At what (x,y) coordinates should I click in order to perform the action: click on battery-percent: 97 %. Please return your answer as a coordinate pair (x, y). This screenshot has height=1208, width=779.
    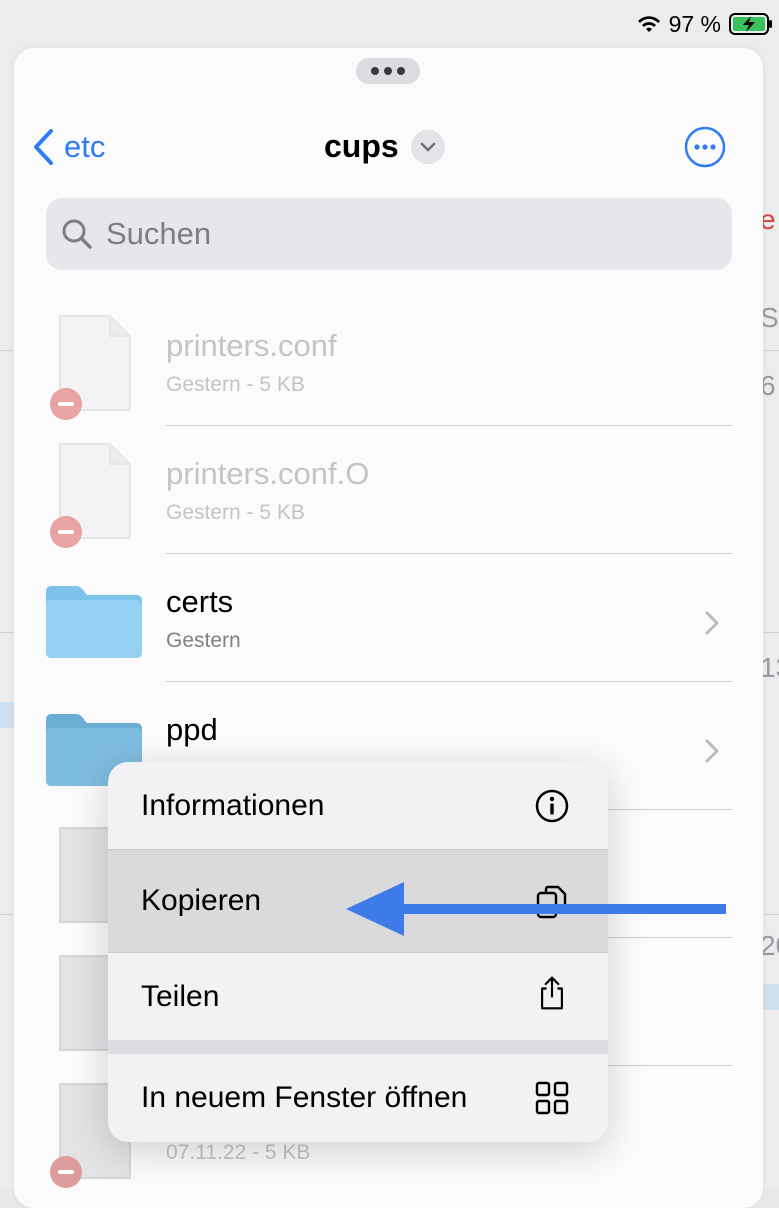
    Looking at the image, I should click on (694, 23).